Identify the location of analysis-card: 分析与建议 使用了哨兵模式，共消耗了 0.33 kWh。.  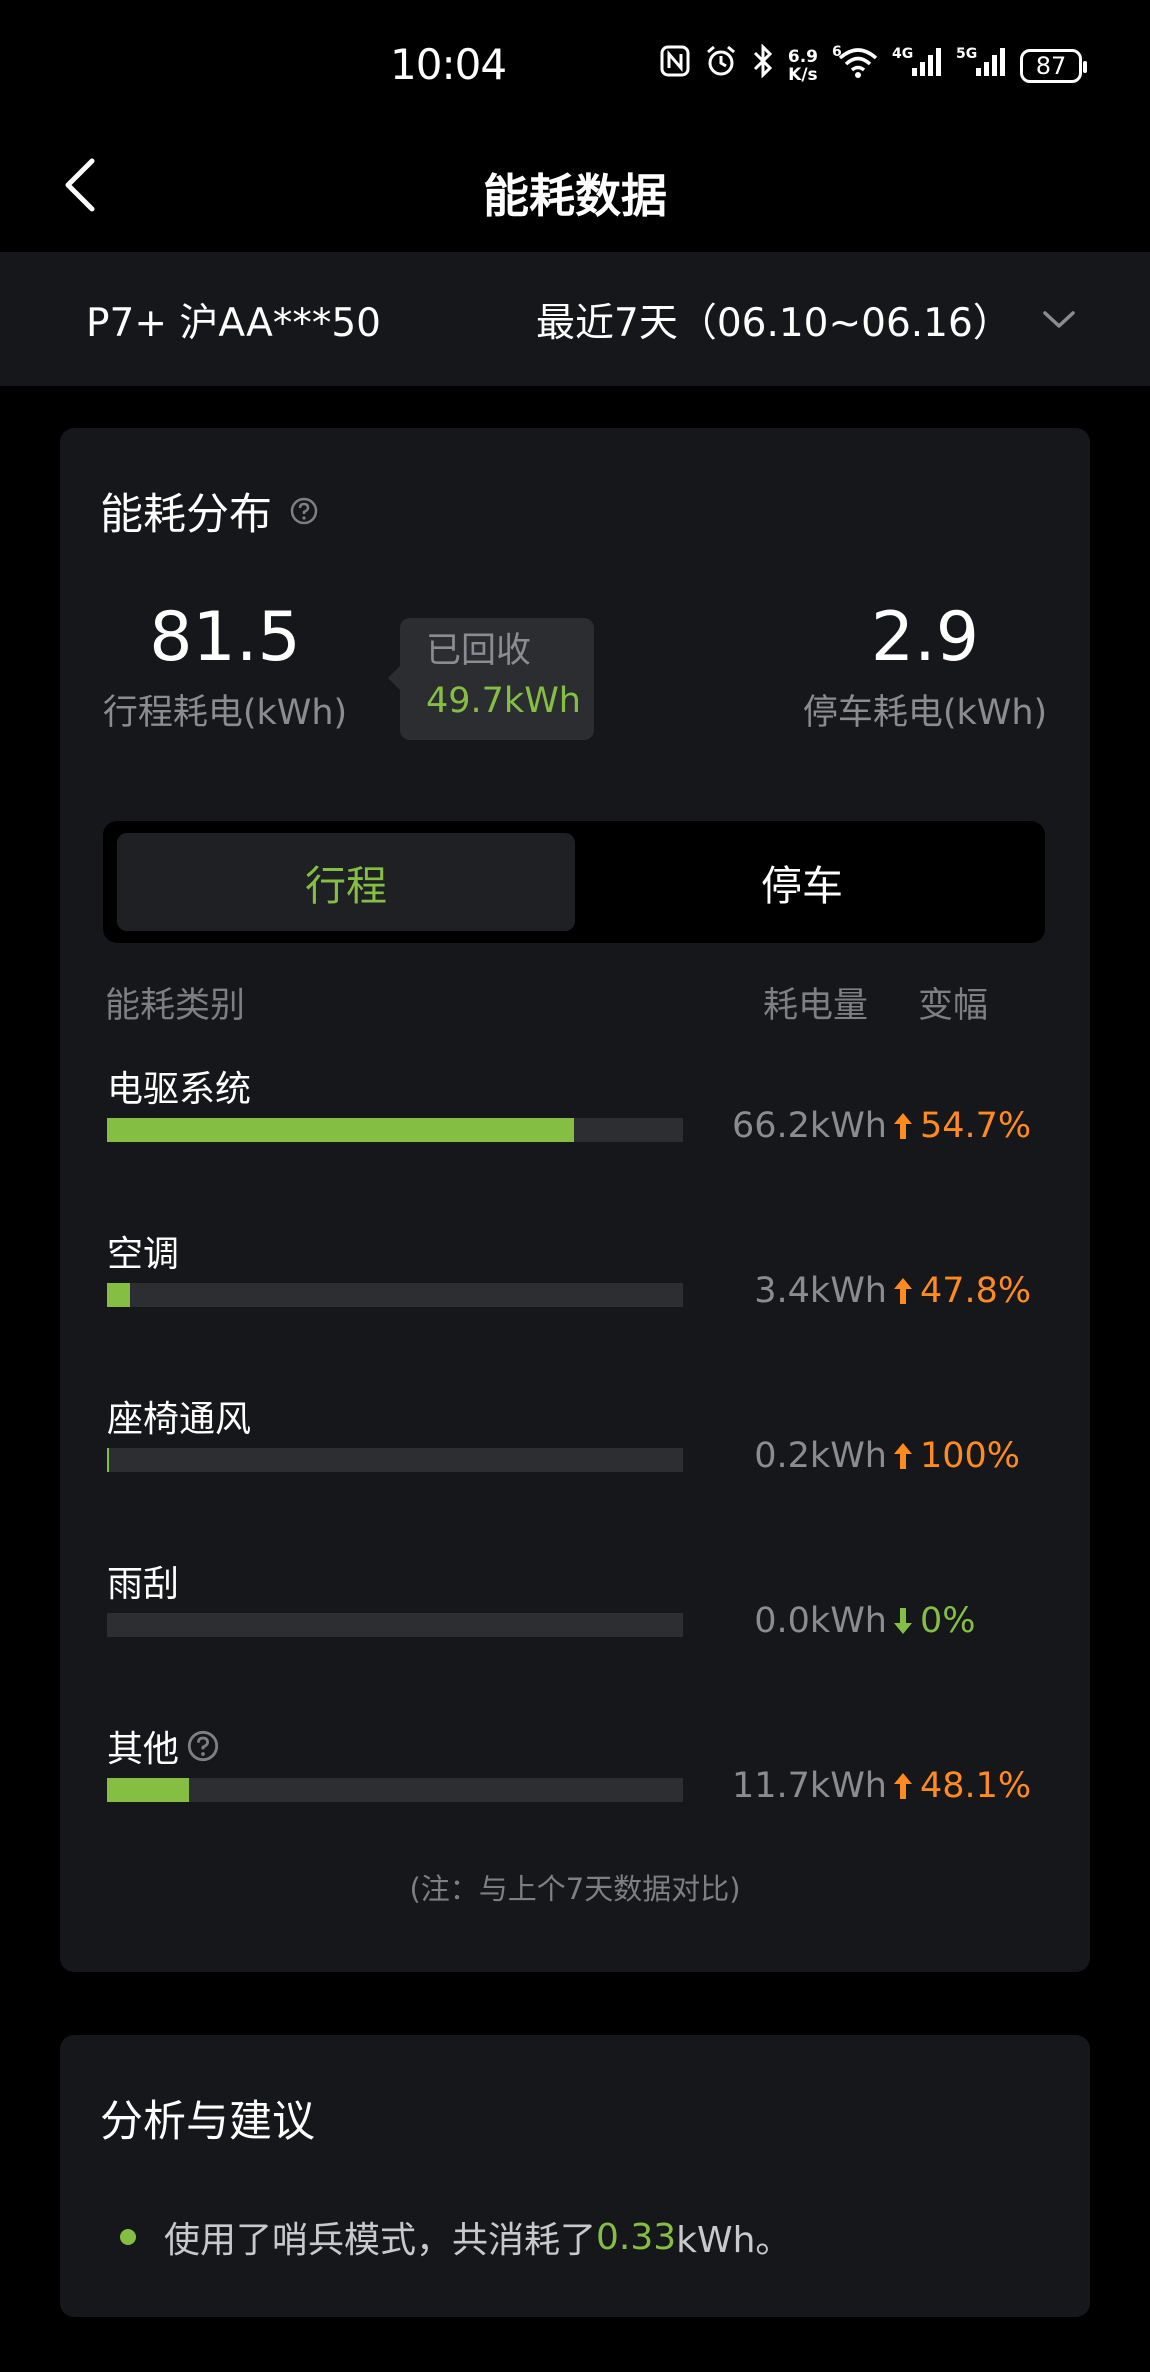
(575, 2176).